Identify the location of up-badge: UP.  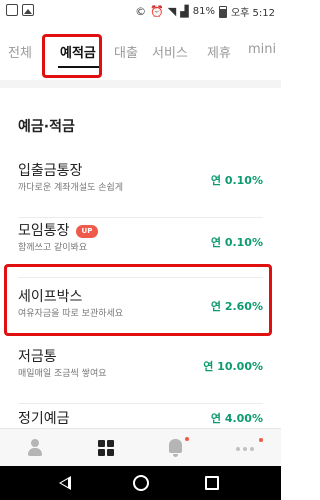
(87, 231).